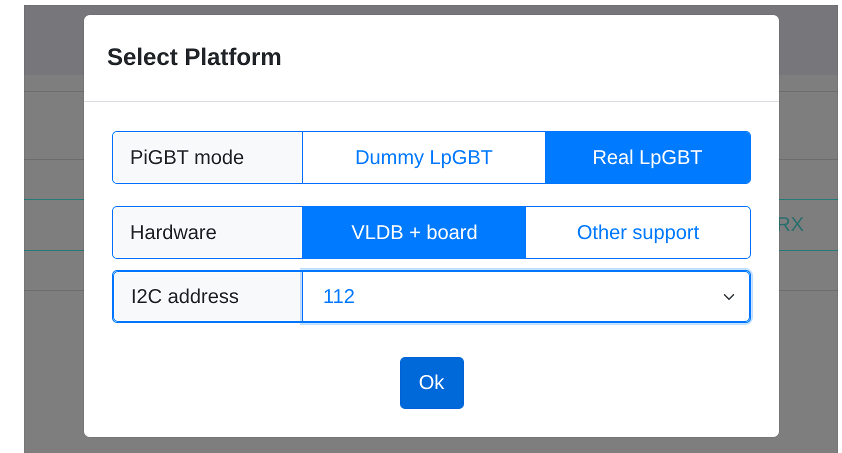 This screenshot has height=453, width=842. I want to click on field-label: I2C address, so click(208, 296).